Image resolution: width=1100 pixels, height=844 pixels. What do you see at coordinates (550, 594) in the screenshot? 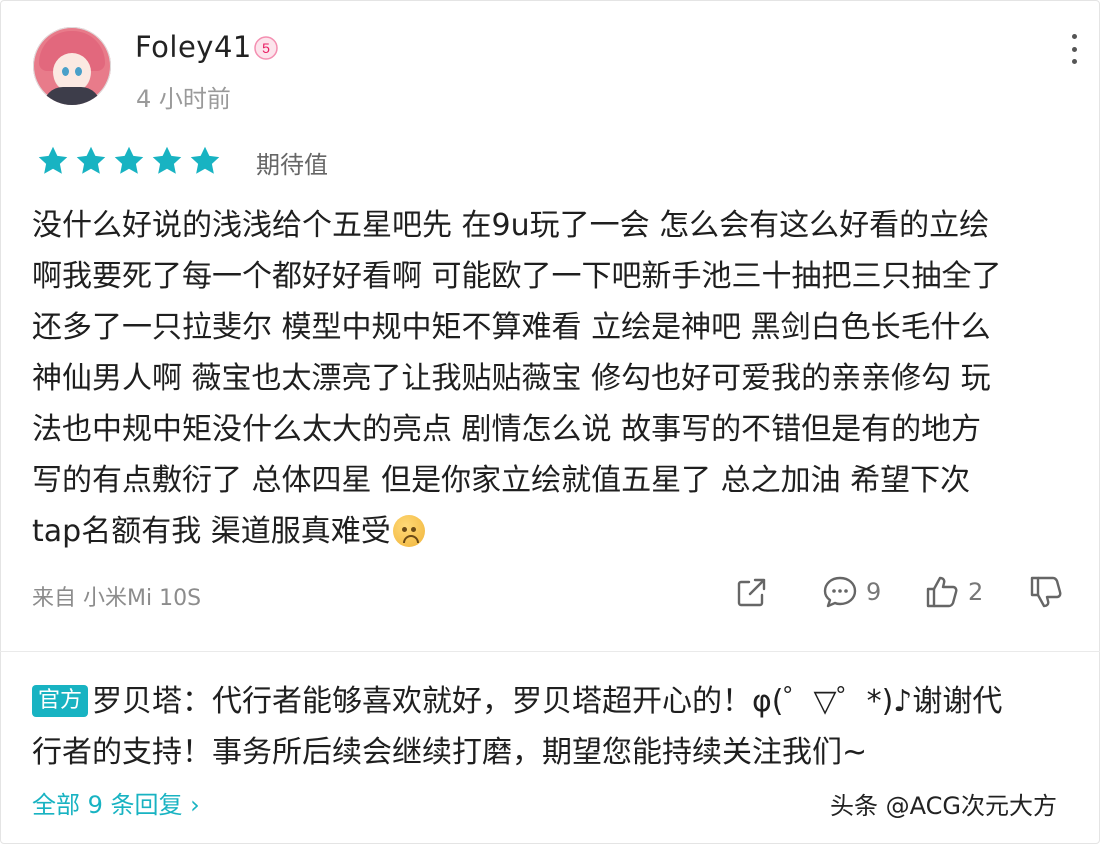
I see `action-bar: 9 2` at bounding box center [550, 594].